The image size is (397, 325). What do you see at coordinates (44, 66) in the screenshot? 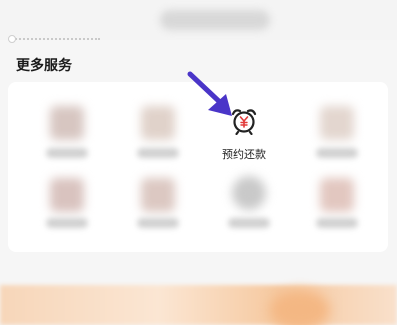
I see `section-title: 更多服务` at bounding box center [44, 66].